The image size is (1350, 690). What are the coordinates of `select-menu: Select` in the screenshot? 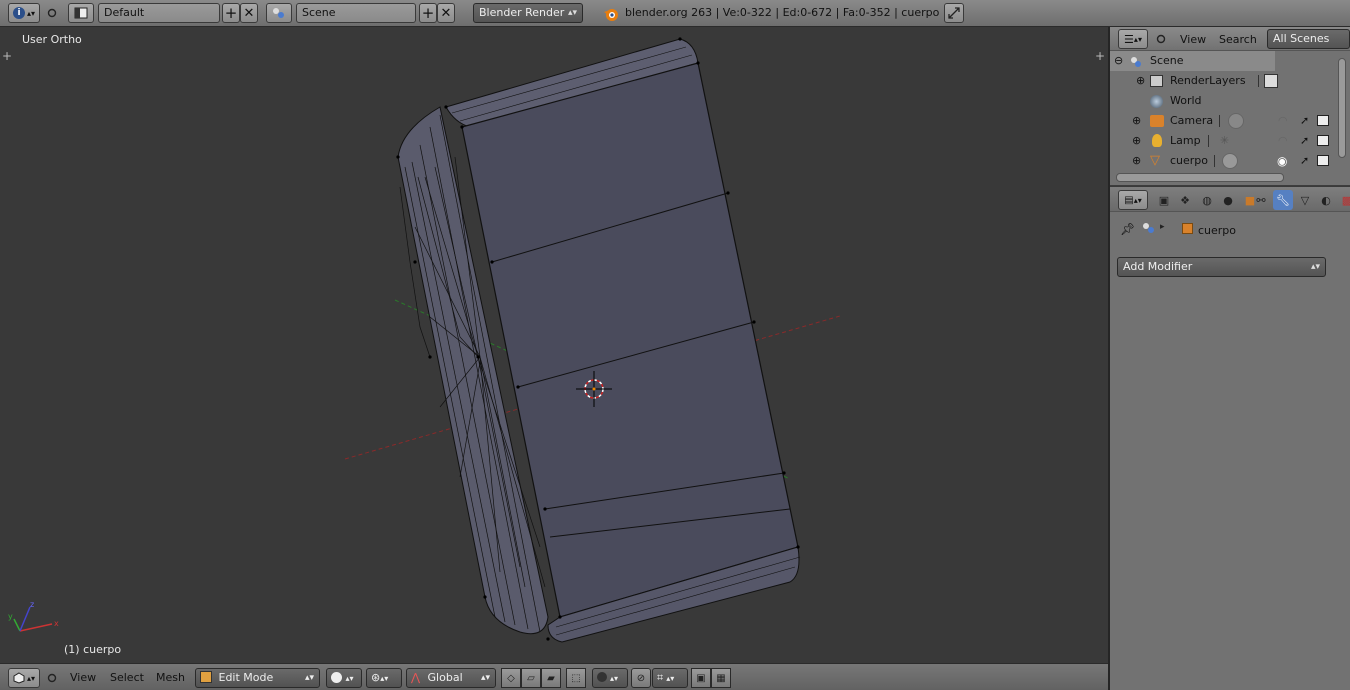 It's located at (127, 677).